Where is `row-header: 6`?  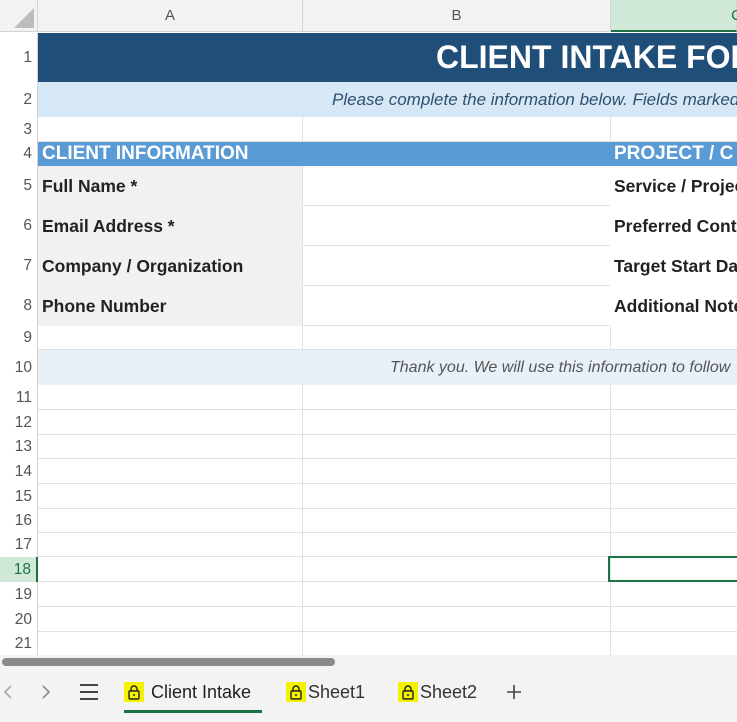 row-header: 6 is located at coordinates (19, 226).